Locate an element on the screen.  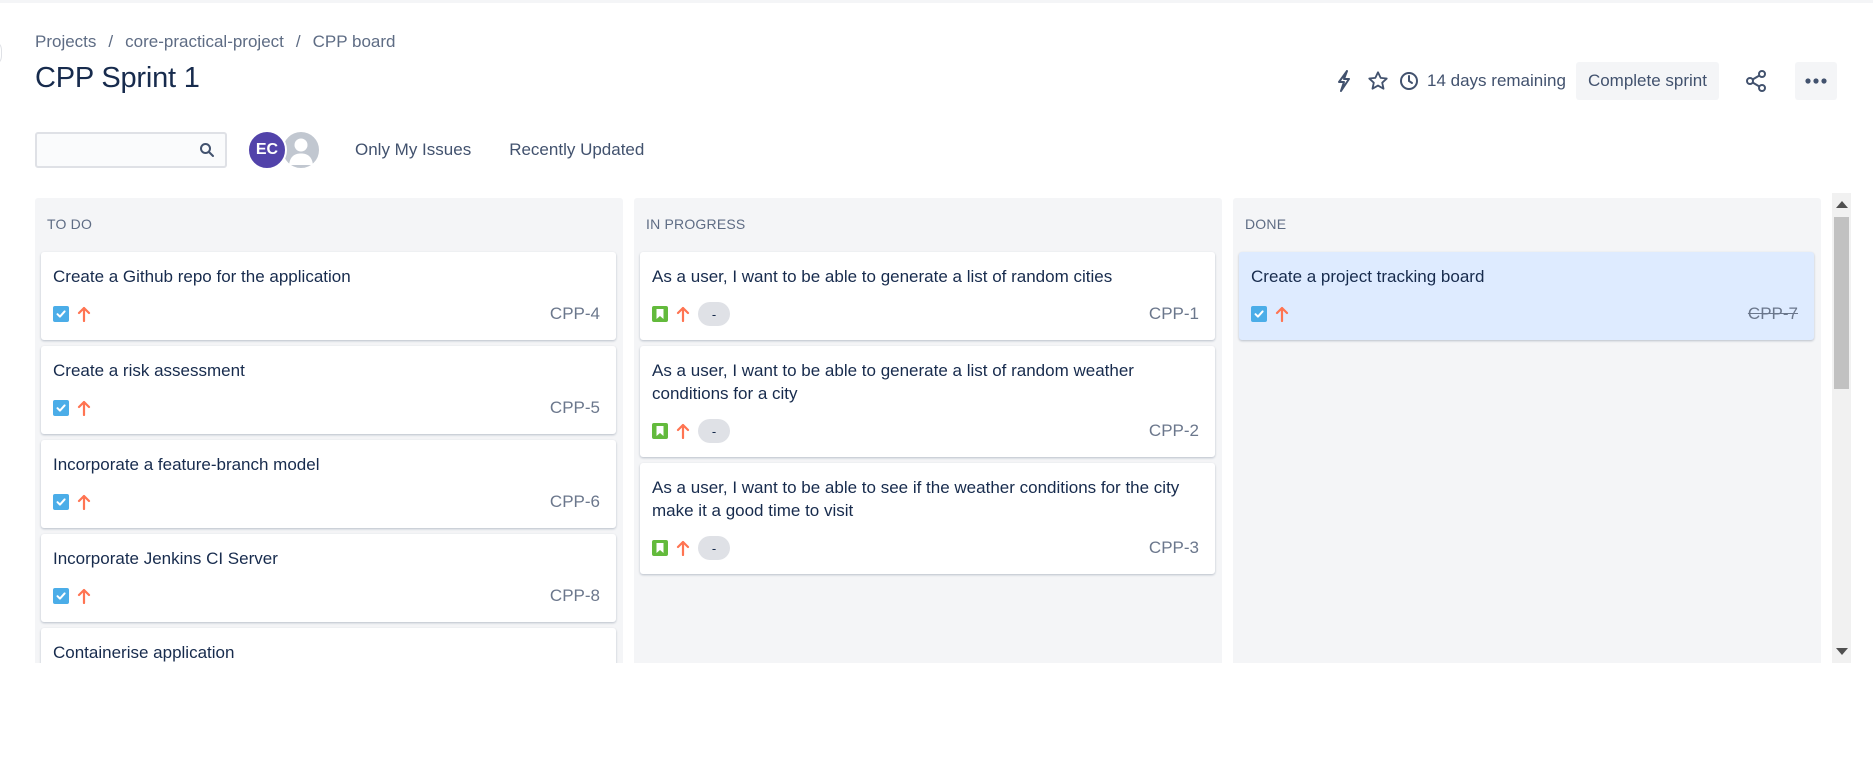
issue-key: CPP-8 is located at coordinates (575, 596).